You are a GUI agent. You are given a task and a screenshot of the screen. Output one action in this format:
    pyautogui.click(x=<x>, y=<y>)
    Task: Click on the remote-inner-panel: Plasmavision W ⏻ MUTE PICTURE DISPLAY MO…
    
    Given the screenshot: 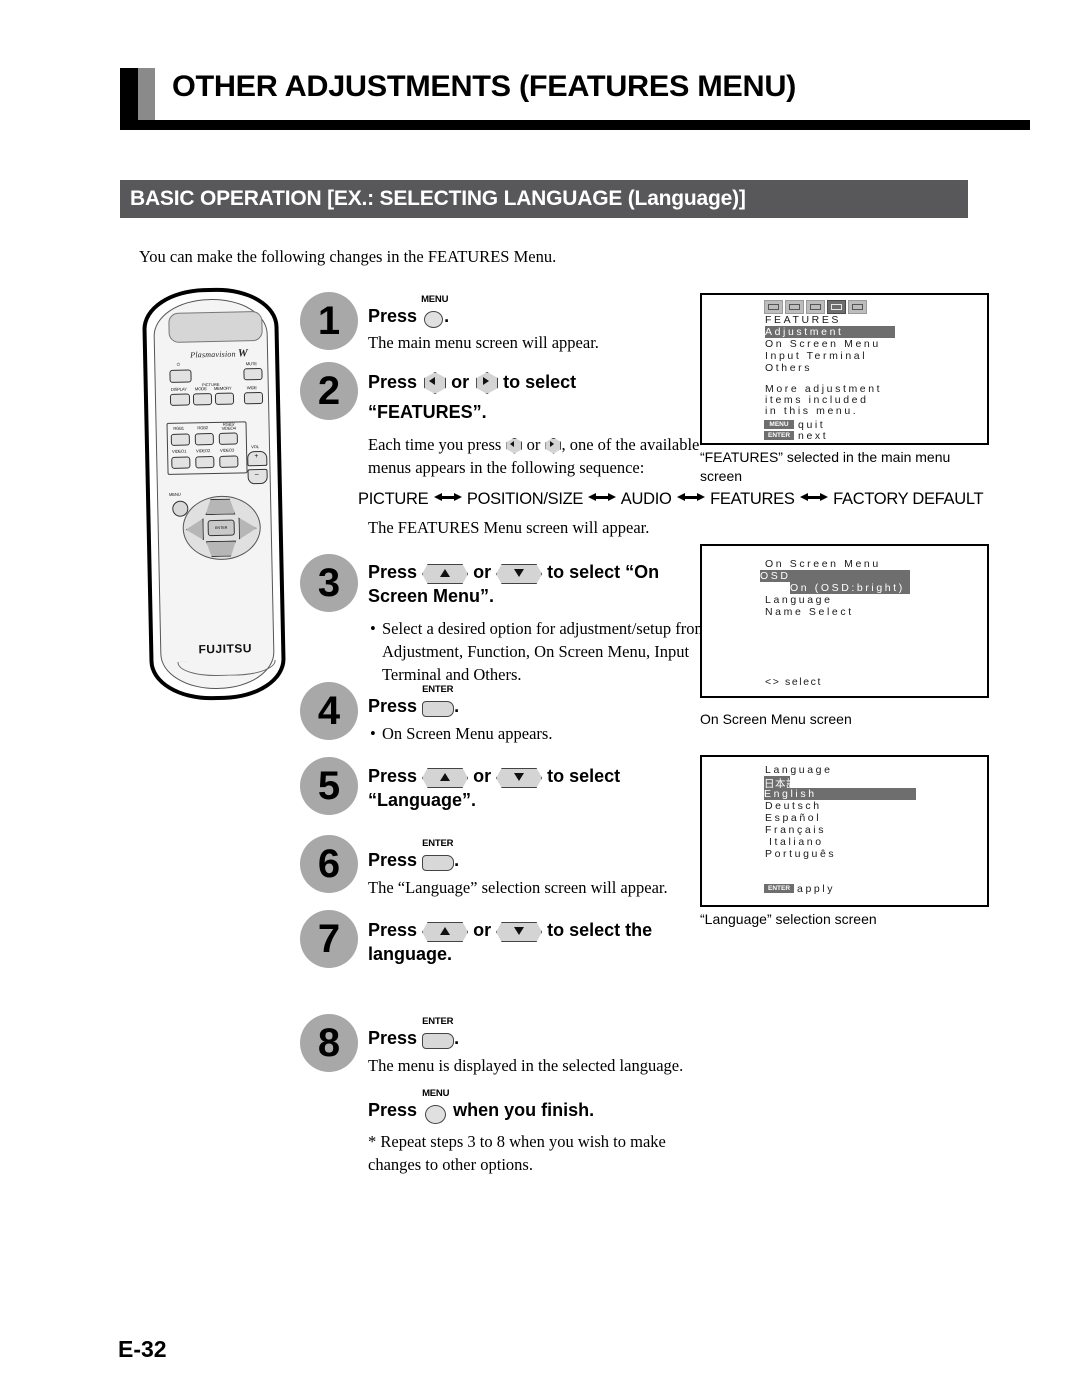 What is the action you would take?
    pyautogui.click(x=214, y=494)
    